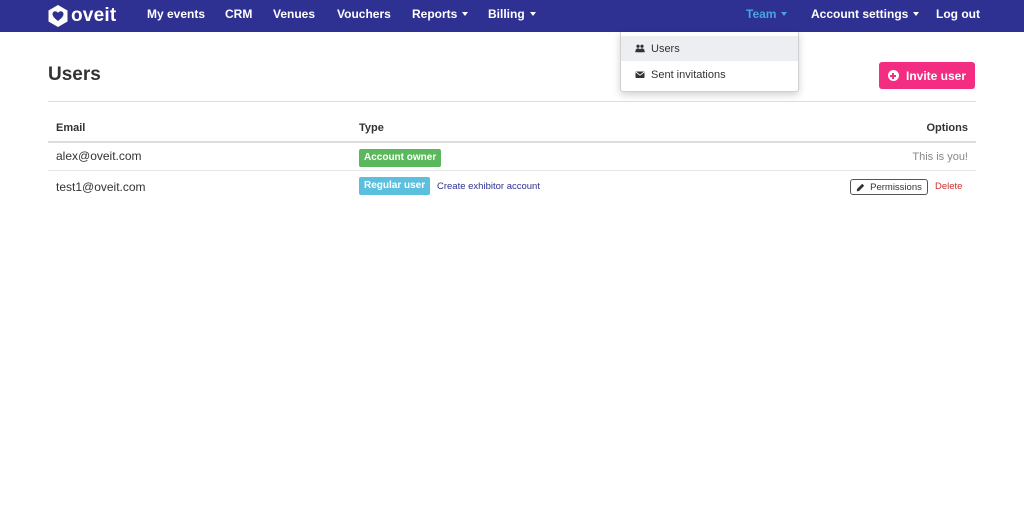 This screenshot has width=1024, height=514. Describe the element at coordinates (400, 158) in the screenshot. I see `account-owner-badge: Account owner` at that location.